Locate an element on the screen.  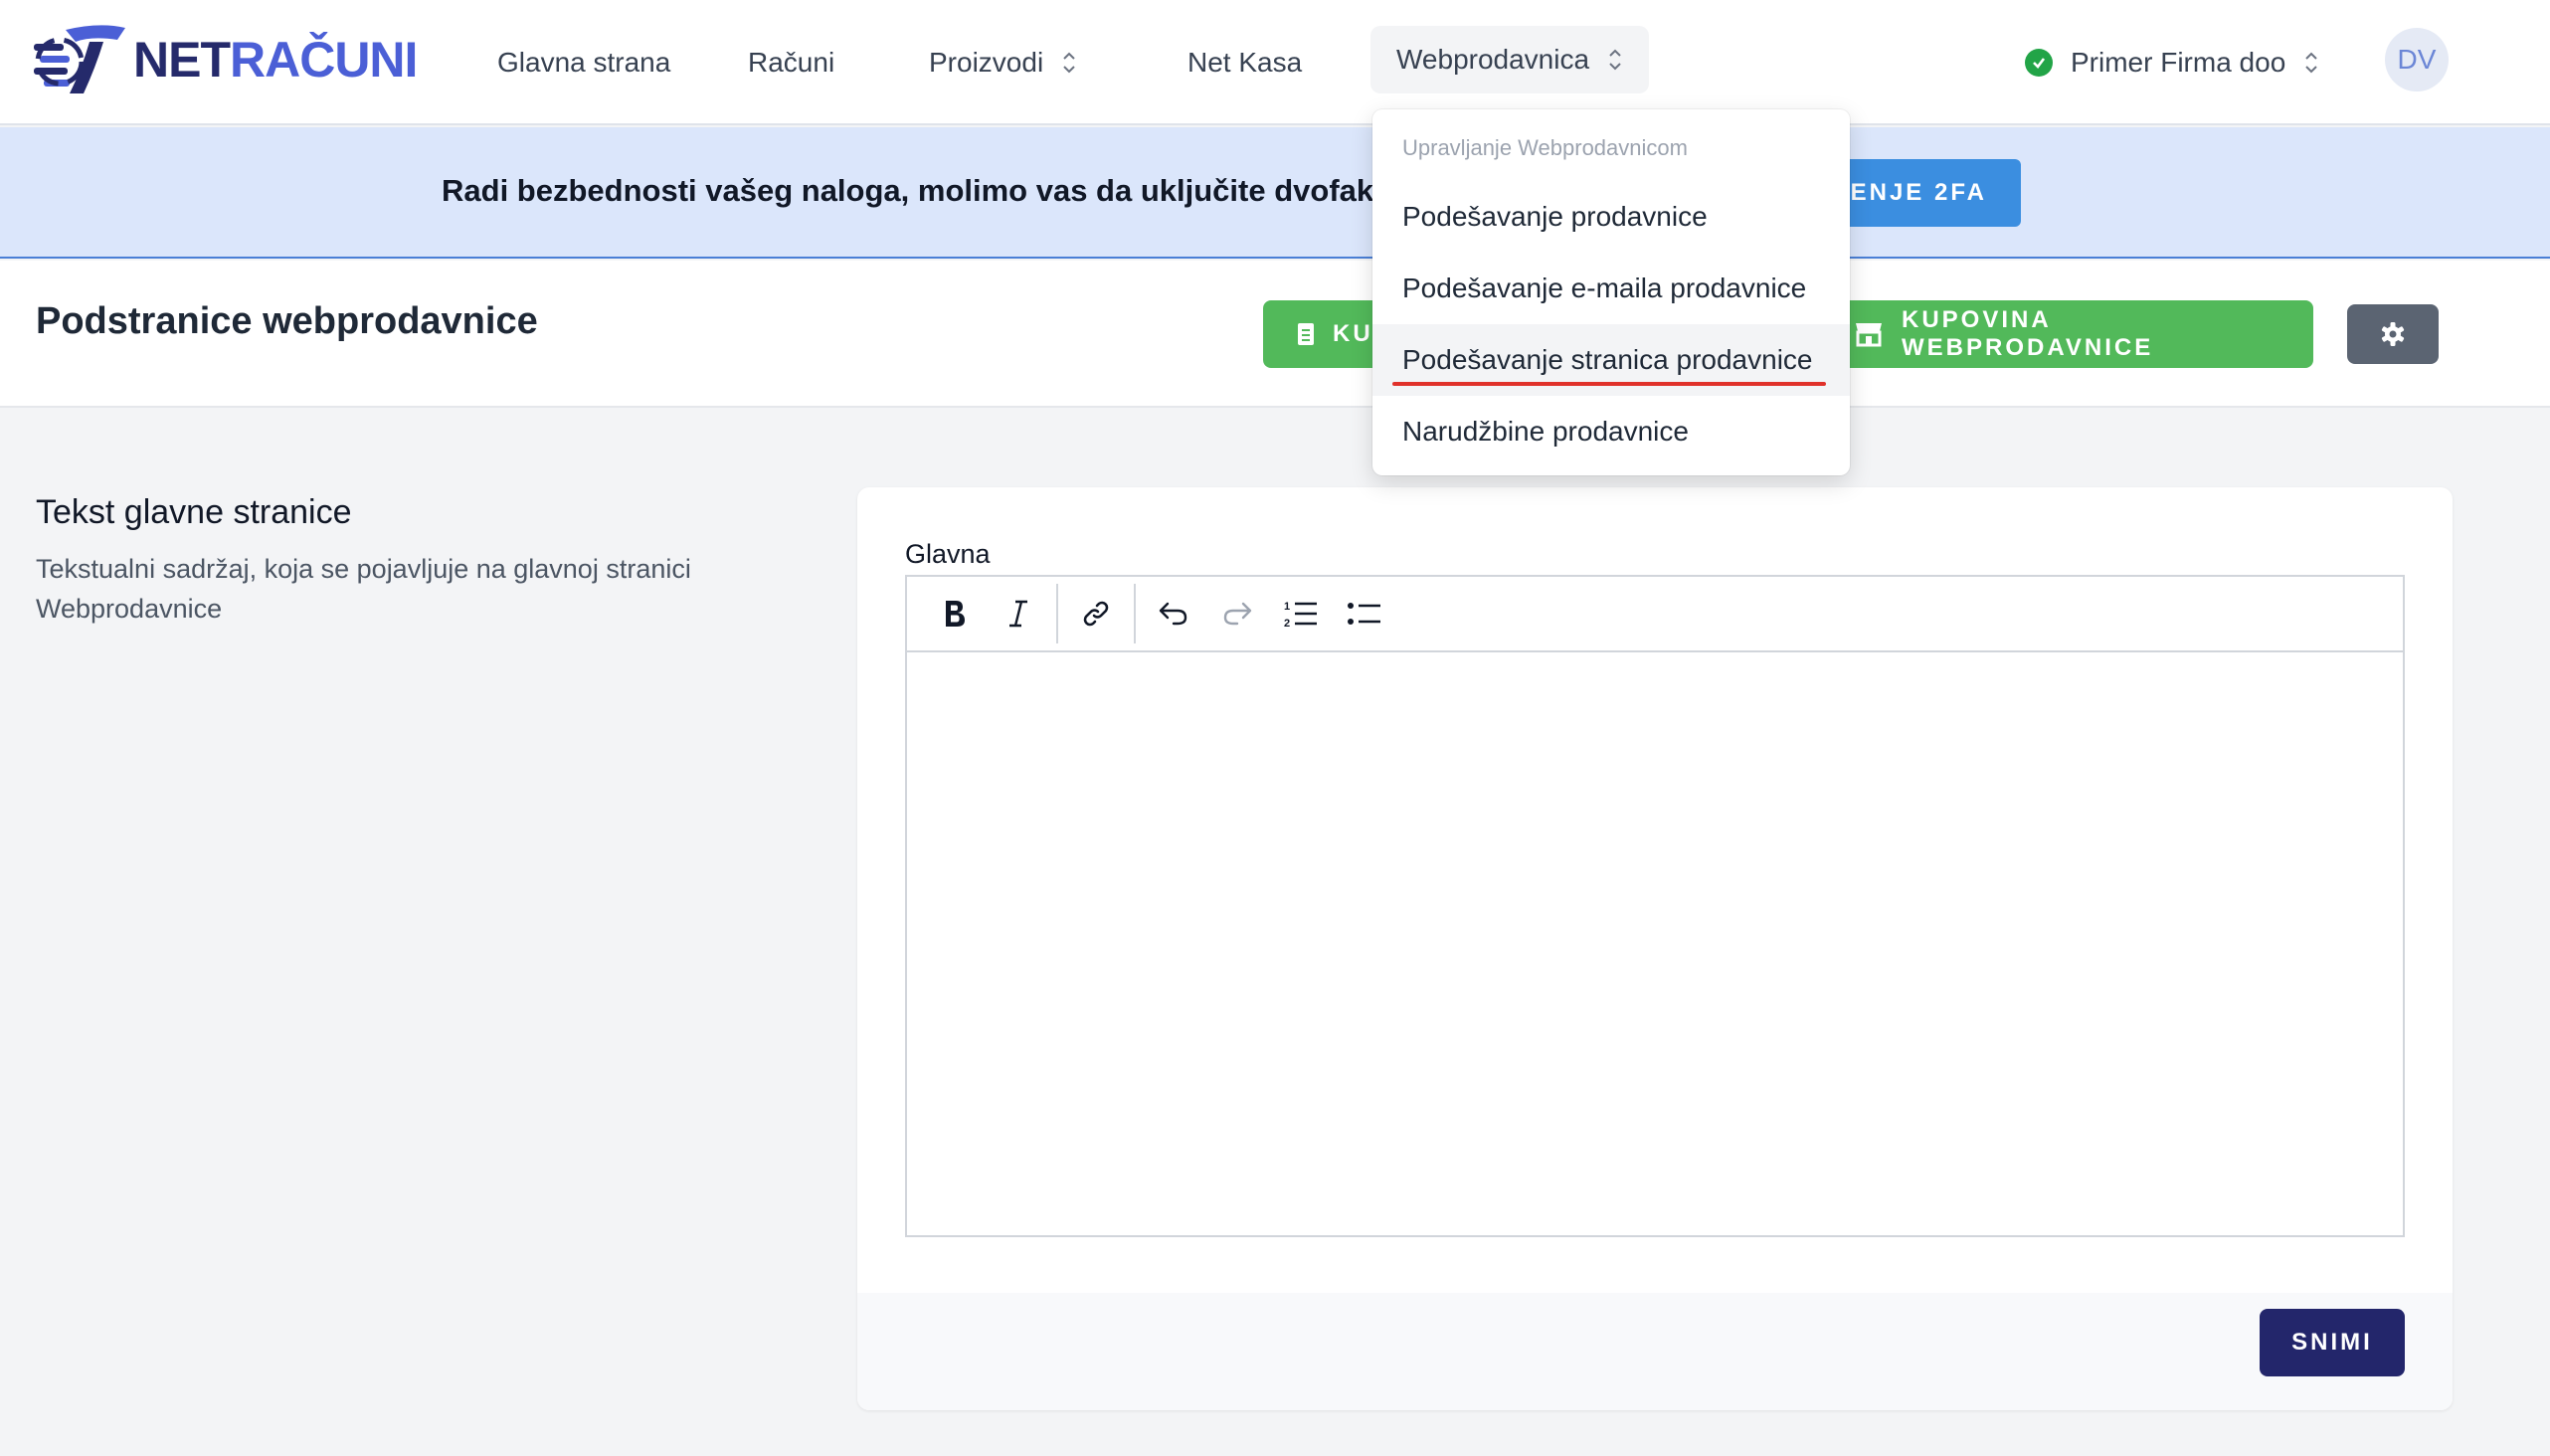
bold-icon is located at coordinates (955, 614).